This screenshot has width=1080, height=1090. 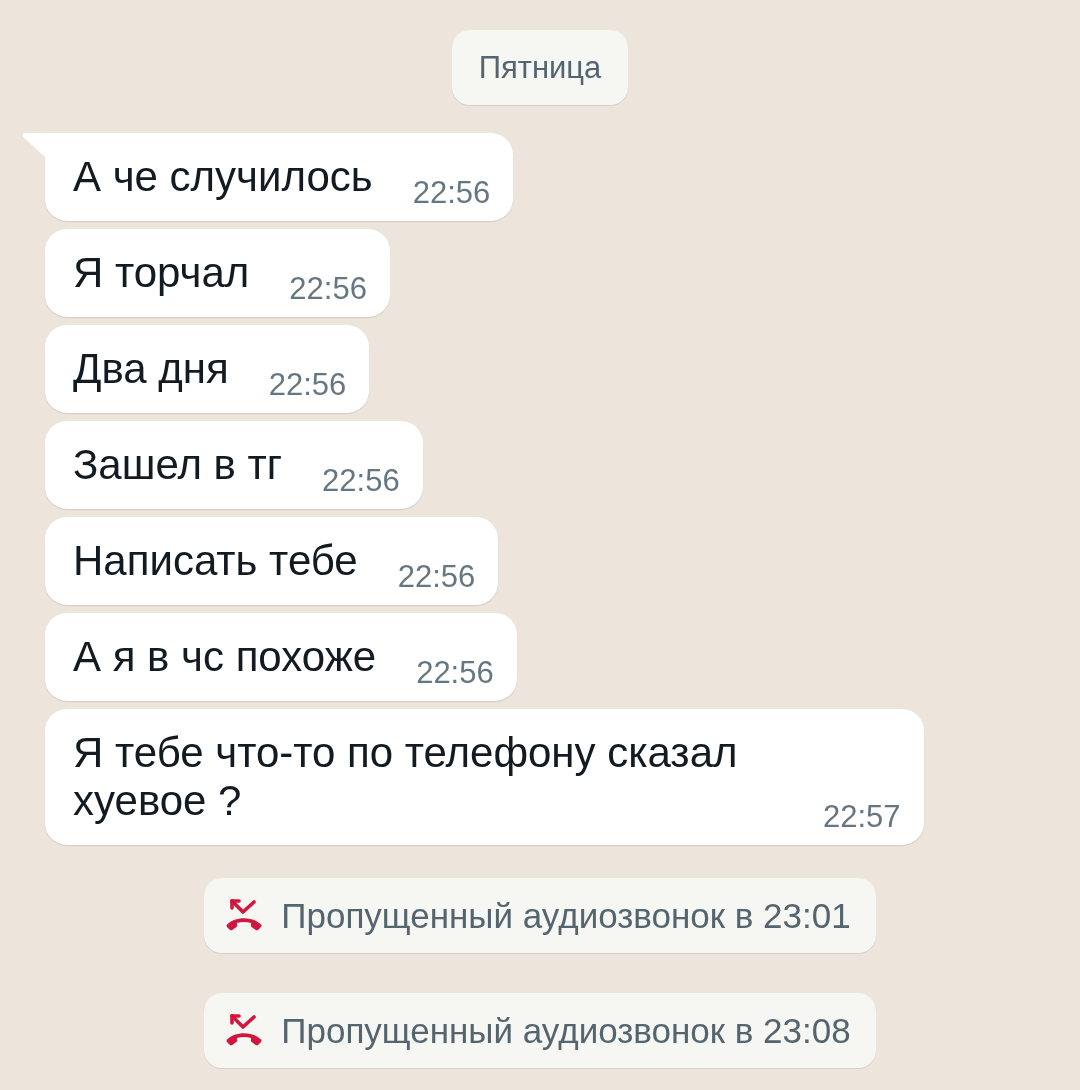 I want to click on message-text: А я в чс похоже, so click(x=225, y=657).